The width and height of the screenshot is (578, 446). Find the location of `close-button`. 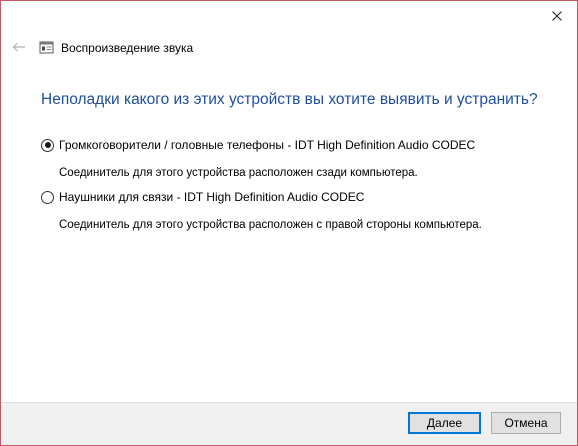

close-button is located at coordinates (557, 17).